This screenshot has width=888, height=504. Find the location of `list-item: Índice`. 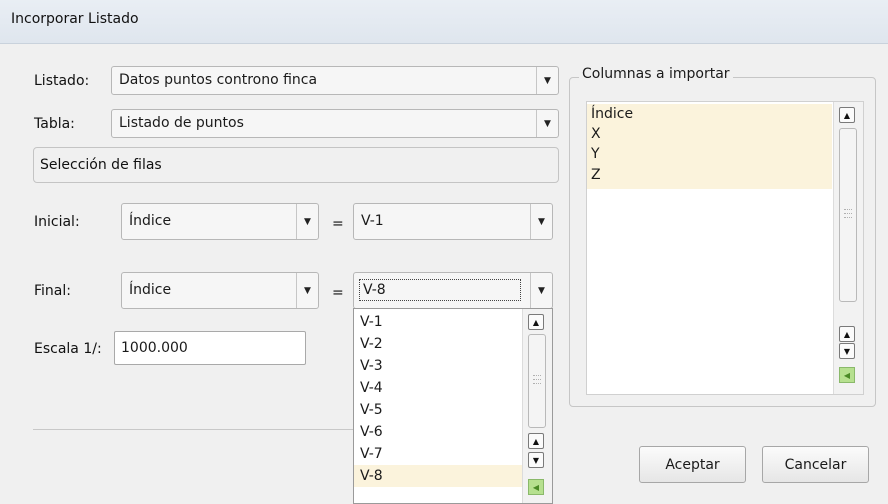

list-item: Índice is located at coordinates (709, 114).